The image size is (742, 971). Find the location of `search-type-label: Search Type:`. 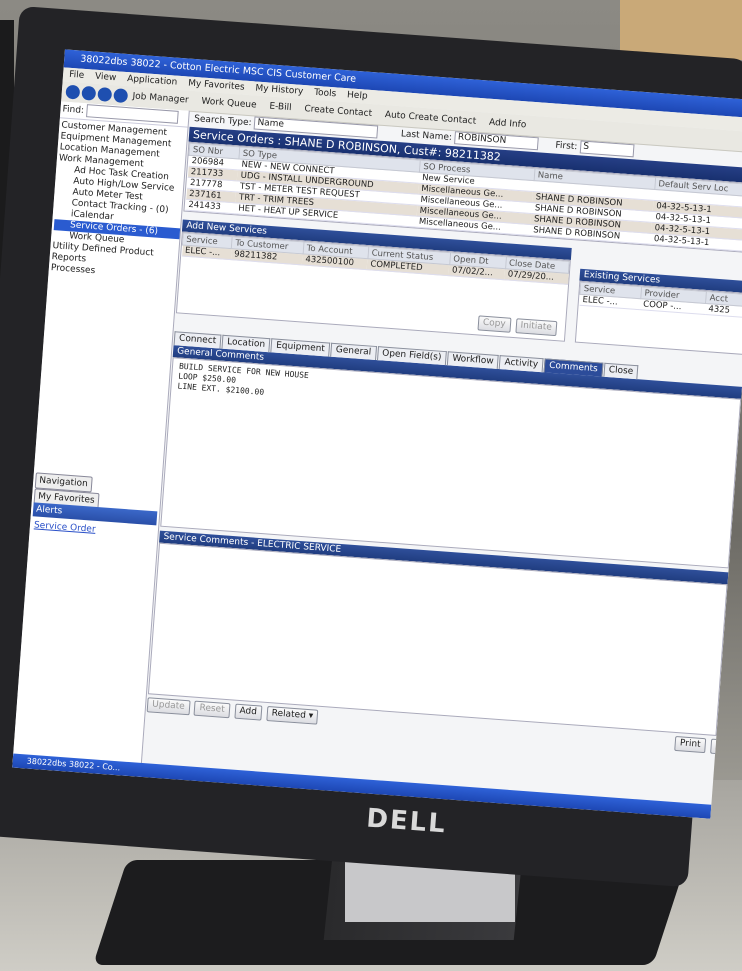

search-type-label: Search Type: is located at coordinates (222, 121).